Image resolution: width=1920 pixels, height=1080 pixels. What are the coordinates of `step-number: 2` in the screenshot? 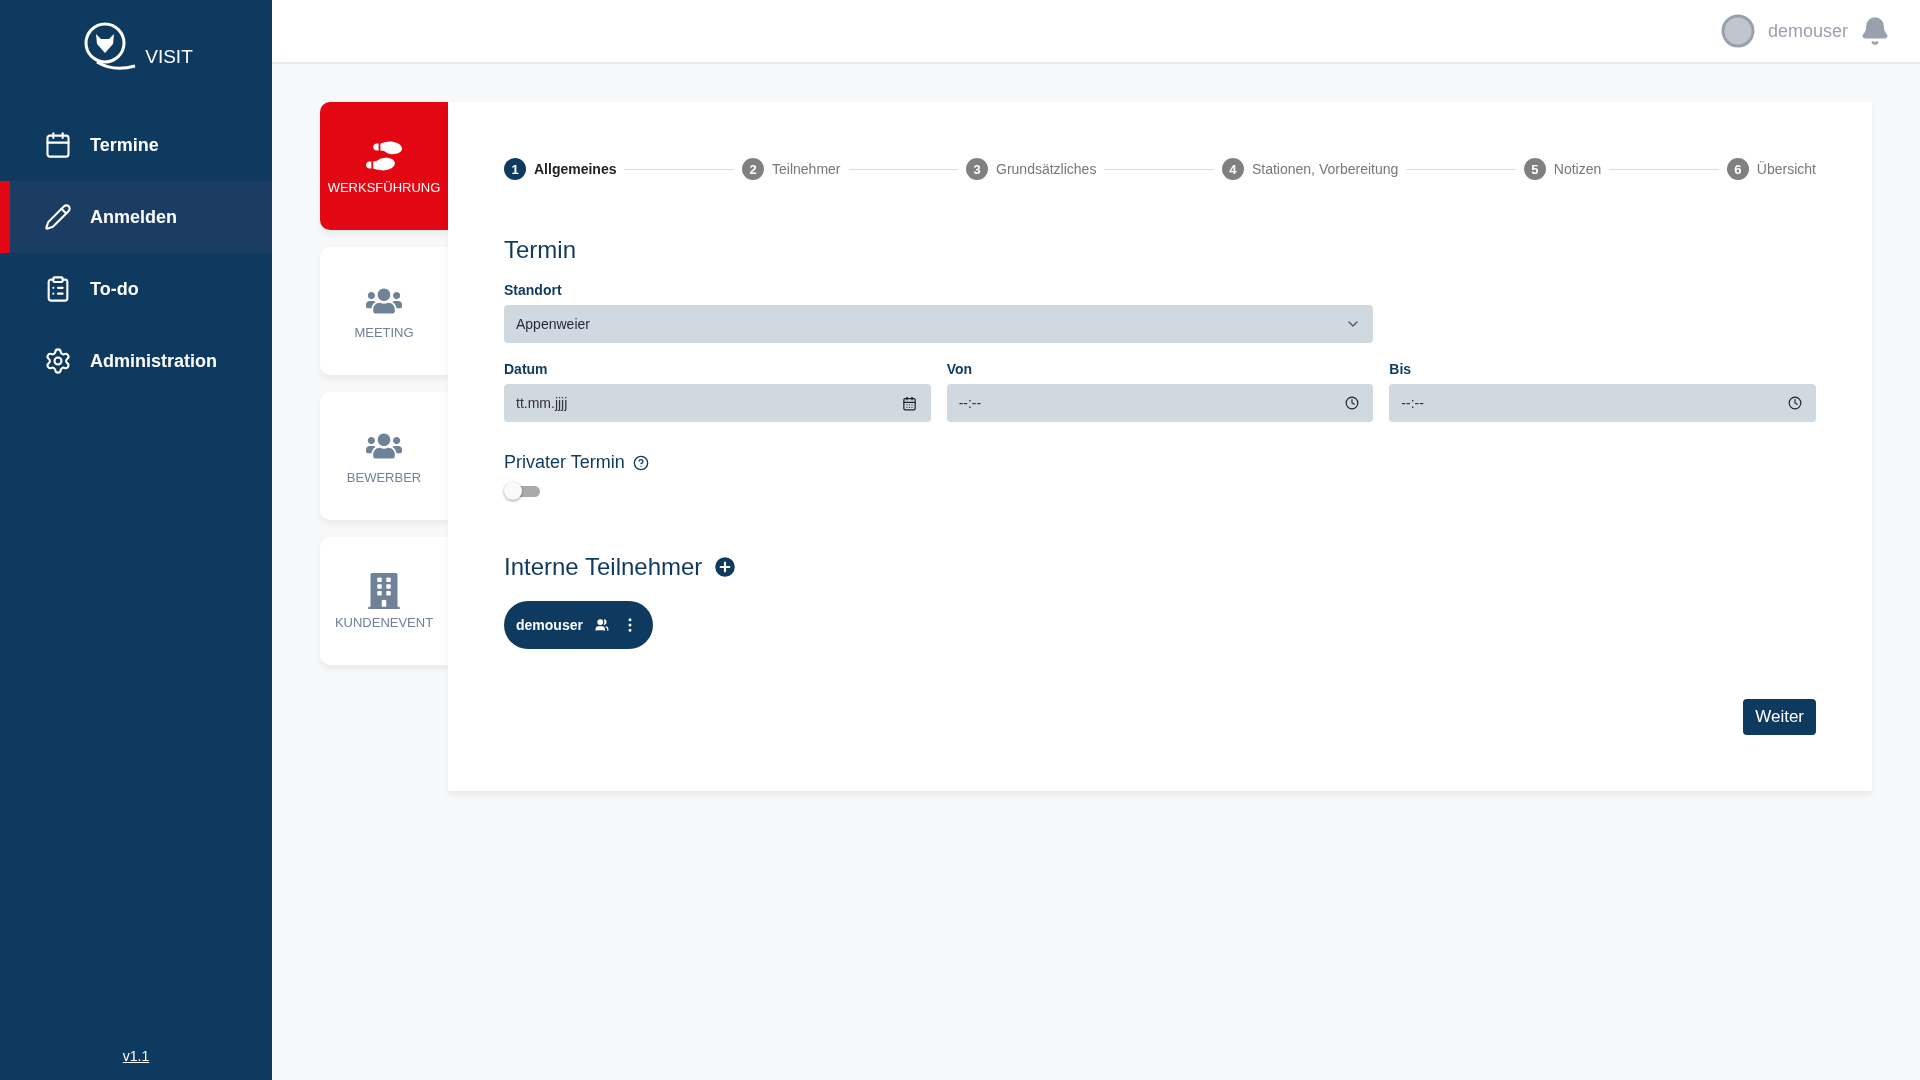 It's located at (753, 169).